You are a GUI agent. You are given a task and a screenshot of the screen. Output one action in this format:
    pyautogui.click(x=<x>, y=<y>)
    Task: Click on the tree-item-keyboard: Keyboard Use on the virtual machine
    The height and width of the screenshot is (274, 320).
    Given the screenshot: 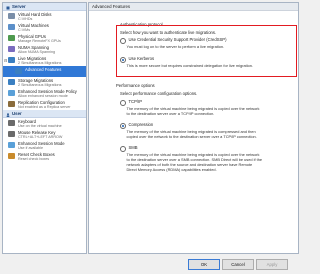 What is the action you would take?
    pyautogui.click(x=44, y=123)
    